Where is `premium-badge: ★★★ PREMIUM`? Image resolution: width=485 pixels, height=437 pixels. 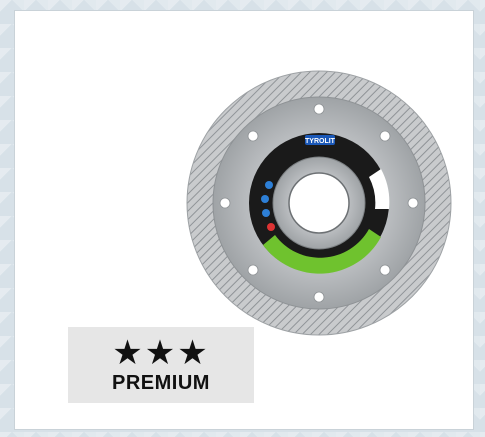 premium-badge: ★★★ PREMIUM is located at coordinates (161, 365).